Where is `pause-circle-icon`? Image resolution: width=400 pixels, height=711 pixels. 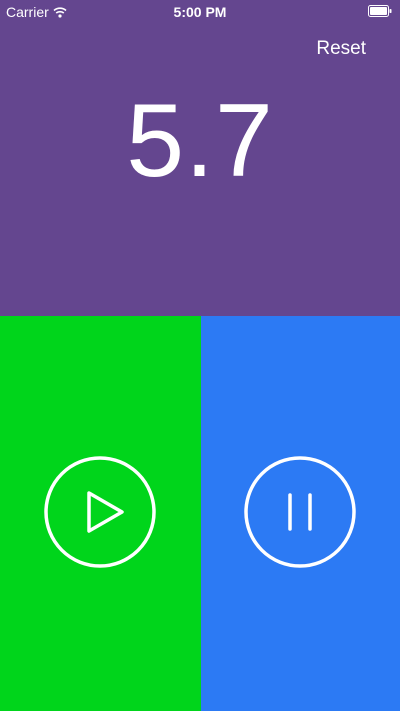 pause-circle-icon is located at coordinates (300, 512).